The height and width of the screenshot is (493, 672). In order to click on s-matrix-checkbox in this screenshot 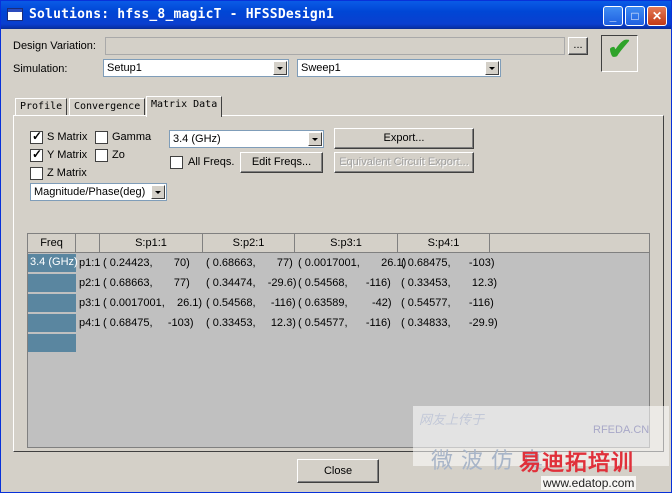, I will do `click(36, 136)`.